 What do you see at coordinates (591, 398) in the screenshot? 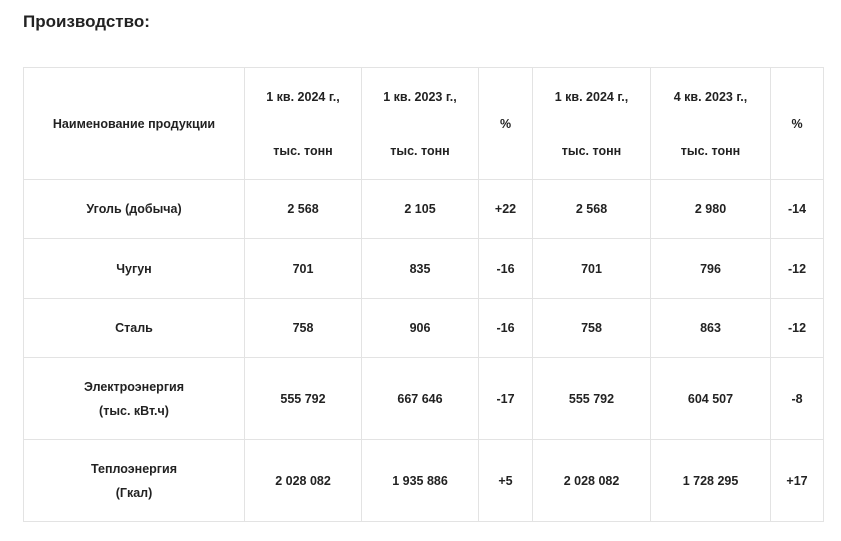
I see `cell-q1-2024-b: 555 792` at bounding box center [591, 398].